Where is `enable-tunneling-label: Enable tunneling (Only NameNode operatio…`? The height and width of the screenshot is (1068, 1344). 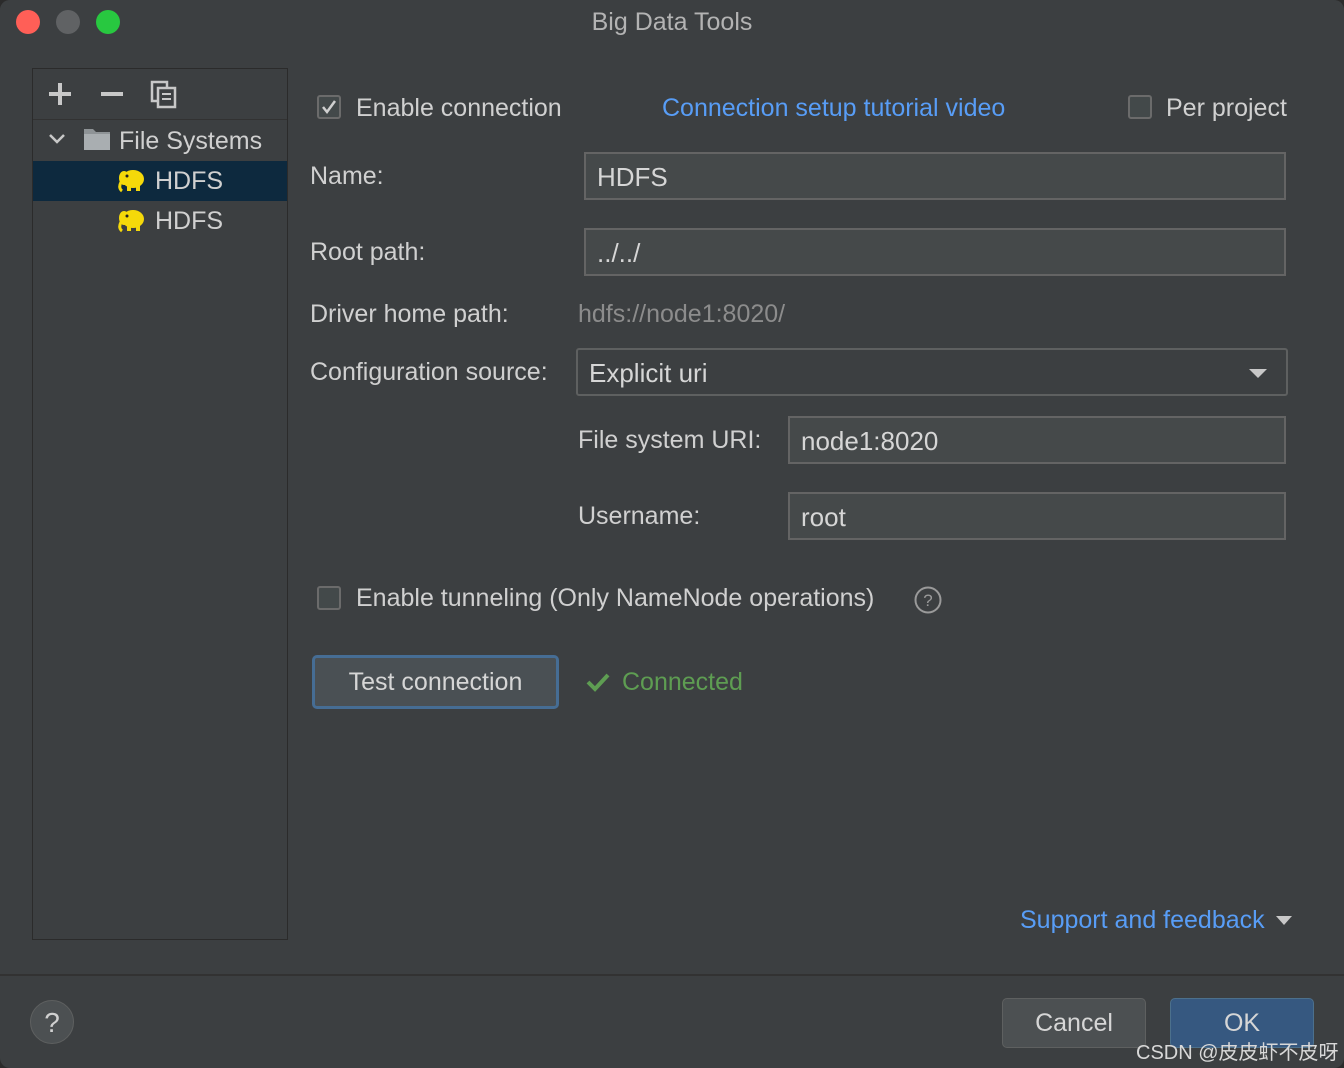
enable-tunneling-label: Enable tunneling (Only NameNode operatio… is located at coordinates (615, 598).